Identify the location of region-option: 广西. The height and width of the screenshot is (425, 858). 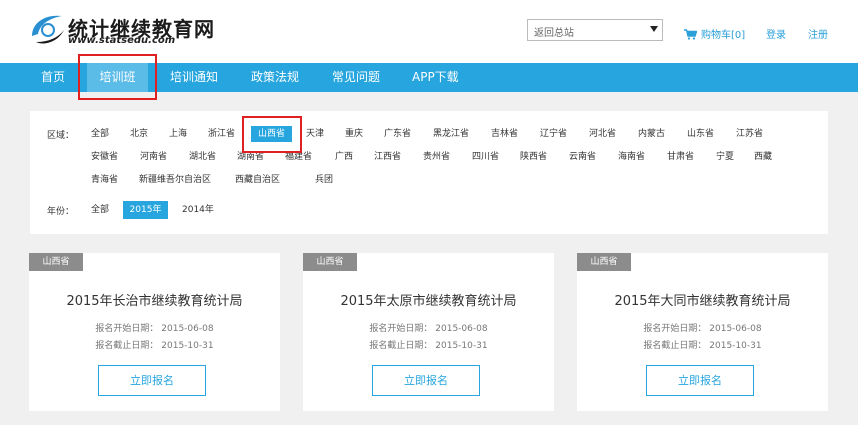
(344, 157).